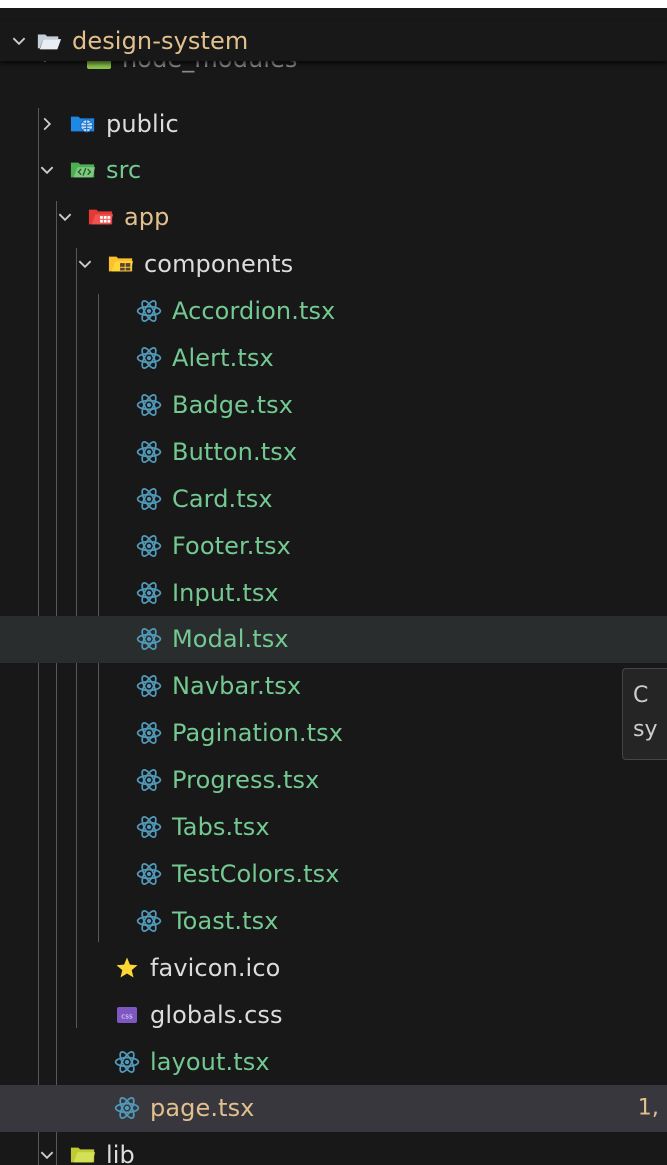  Describe the element at coordinates (648, 1108) in the screenshot. I see `problem-count-badge: 1,` at that location.